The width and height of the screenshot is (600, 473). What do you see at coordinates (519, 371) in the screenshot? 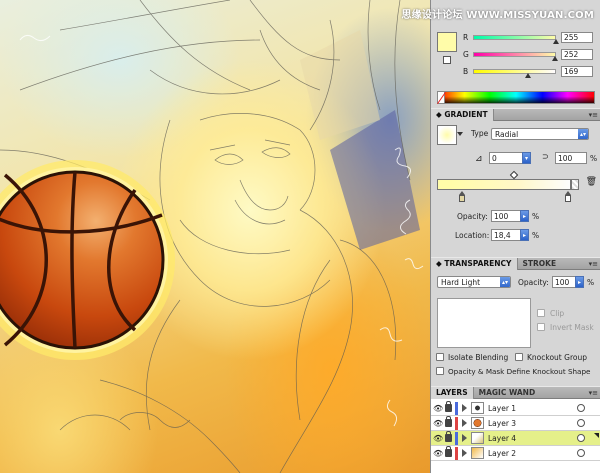
I see `opacity-mask-label: Opacity & Mask Define Knockout Shape` at bounding box center [519, 371].